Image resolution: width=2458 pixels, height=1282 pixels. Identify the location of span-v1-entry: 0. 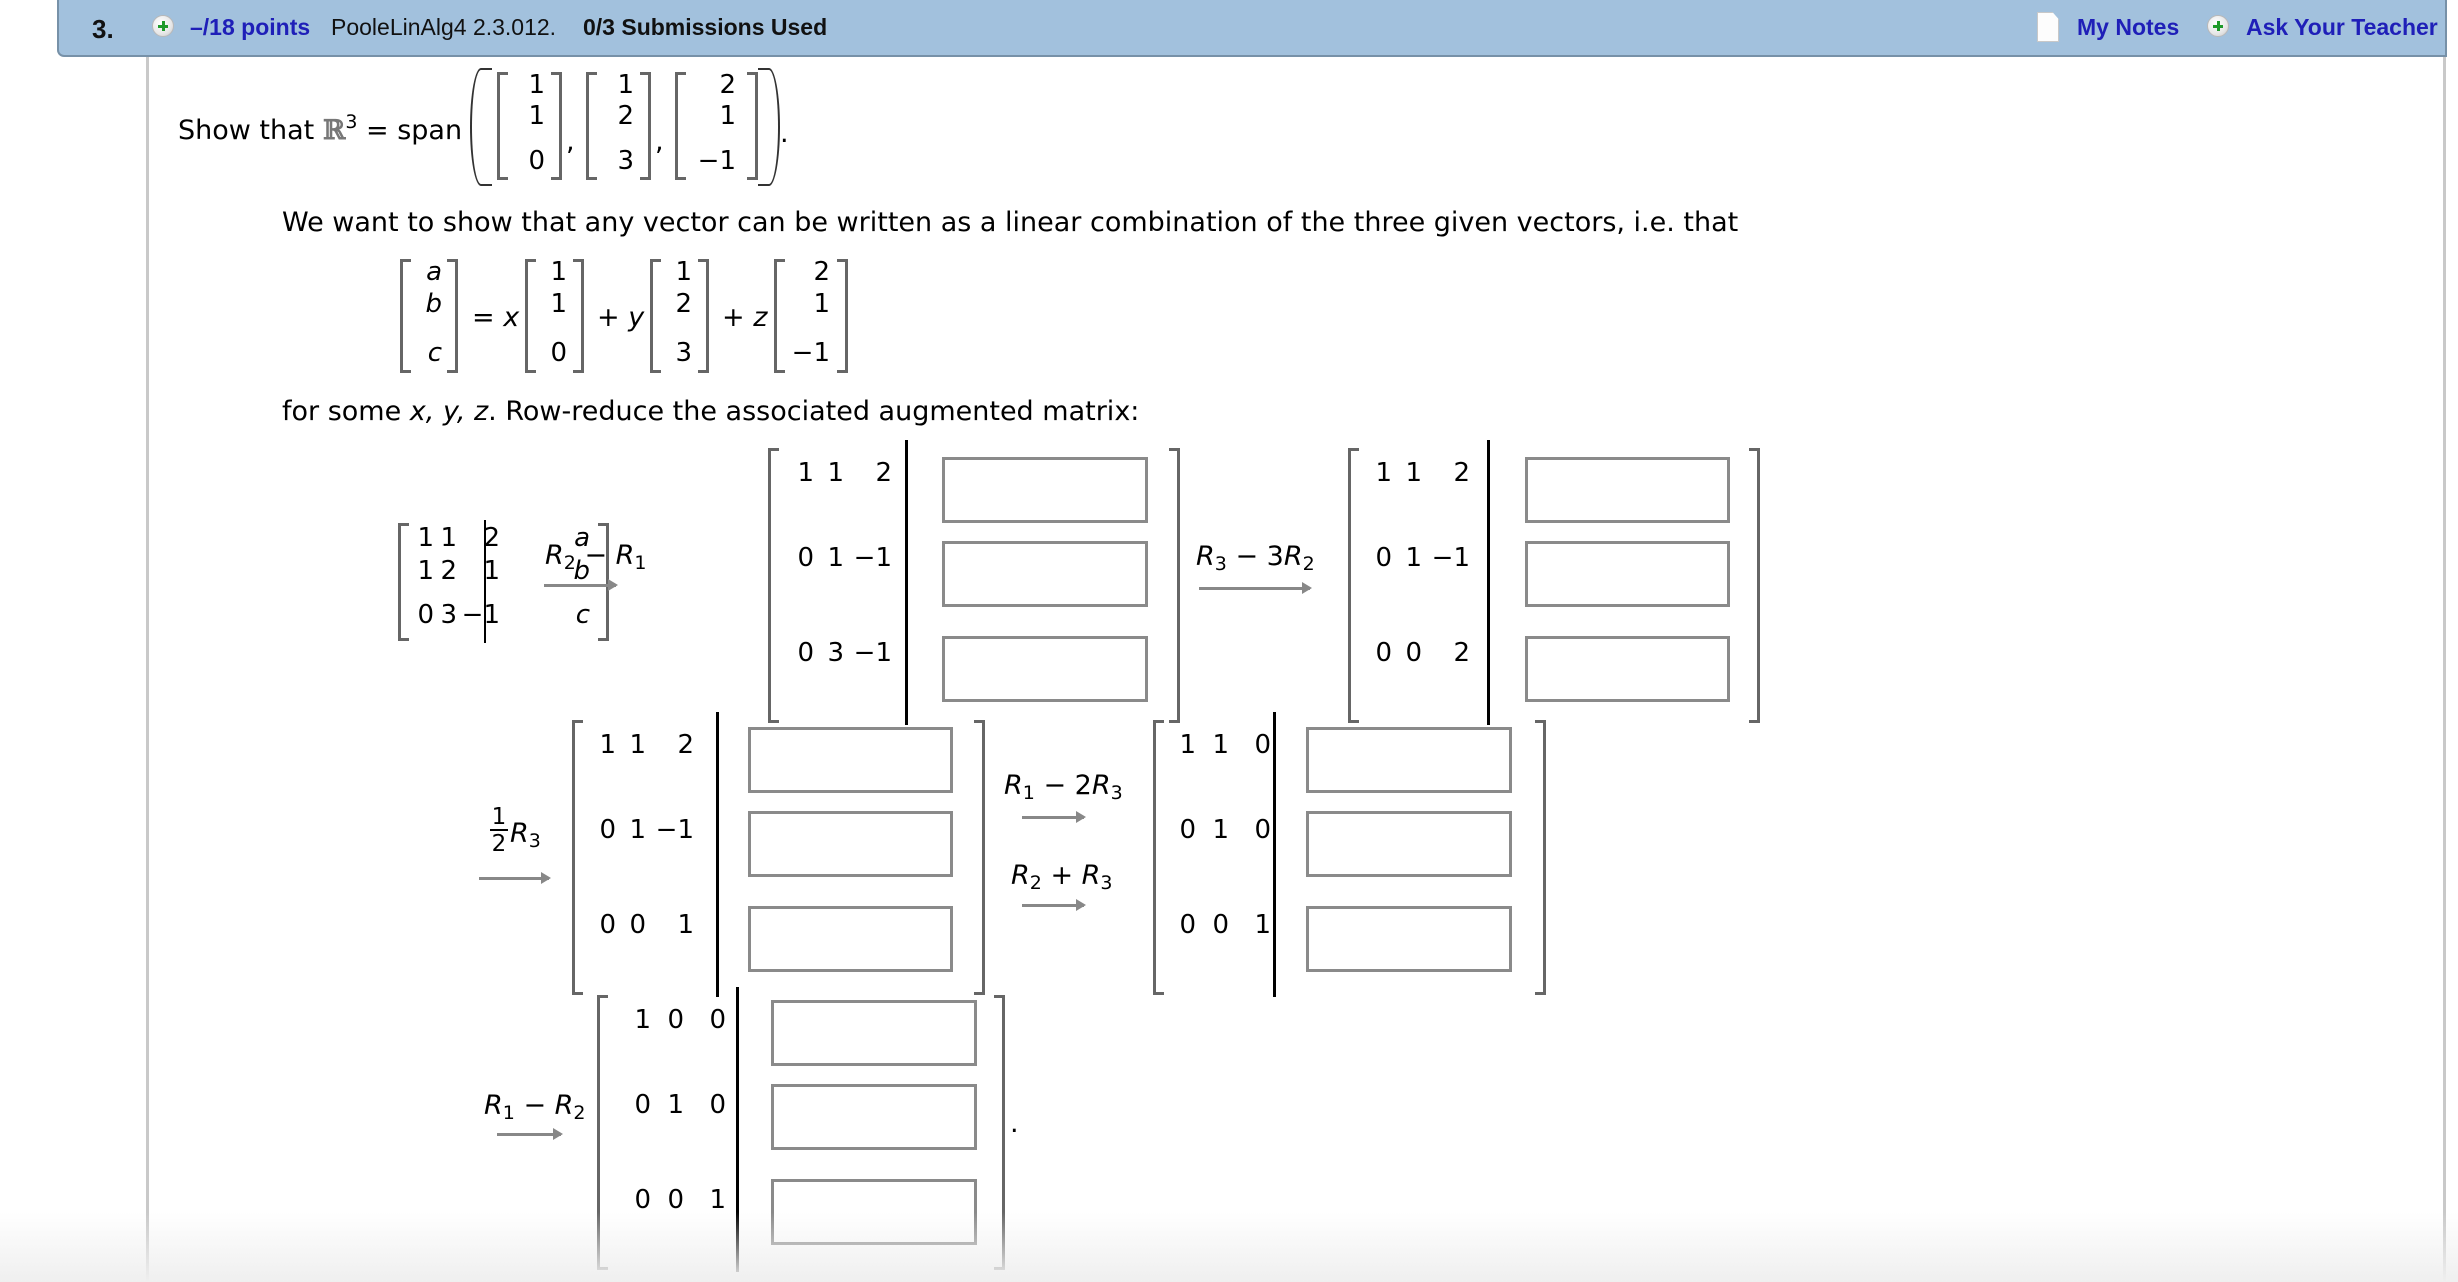
(536, 161).